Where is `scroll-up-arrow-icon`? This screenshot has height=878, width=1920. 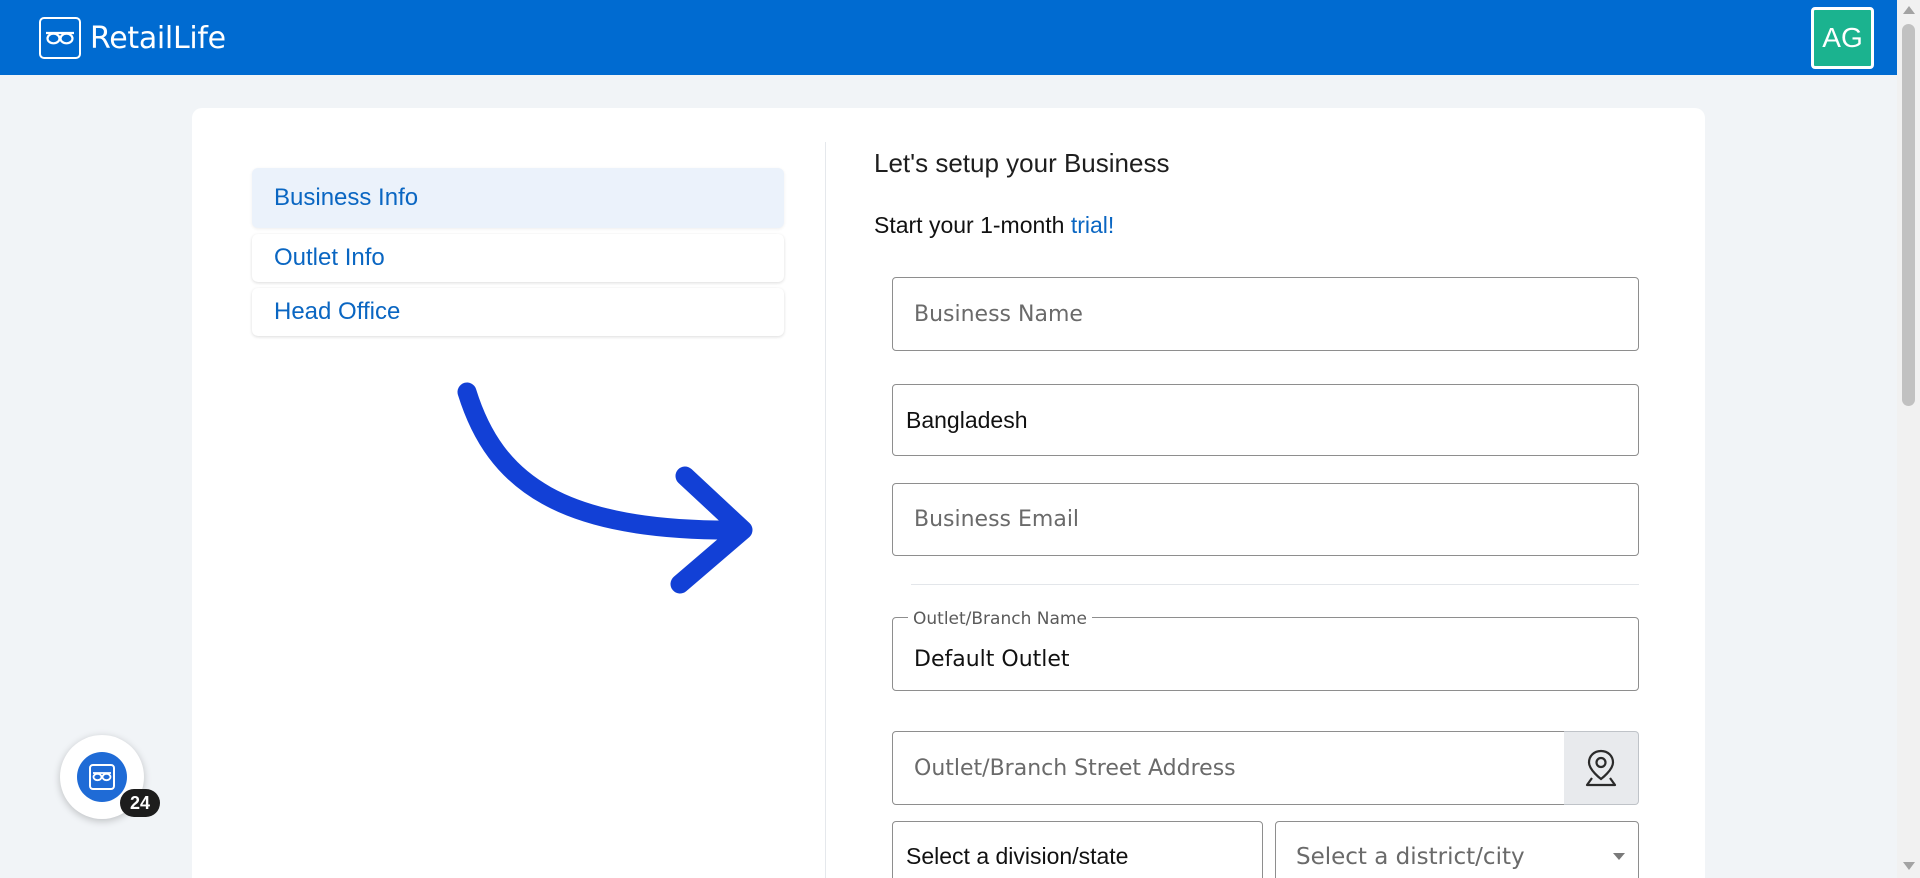
scroll-up-arrow-icon is located at coordinates (1909, 10).